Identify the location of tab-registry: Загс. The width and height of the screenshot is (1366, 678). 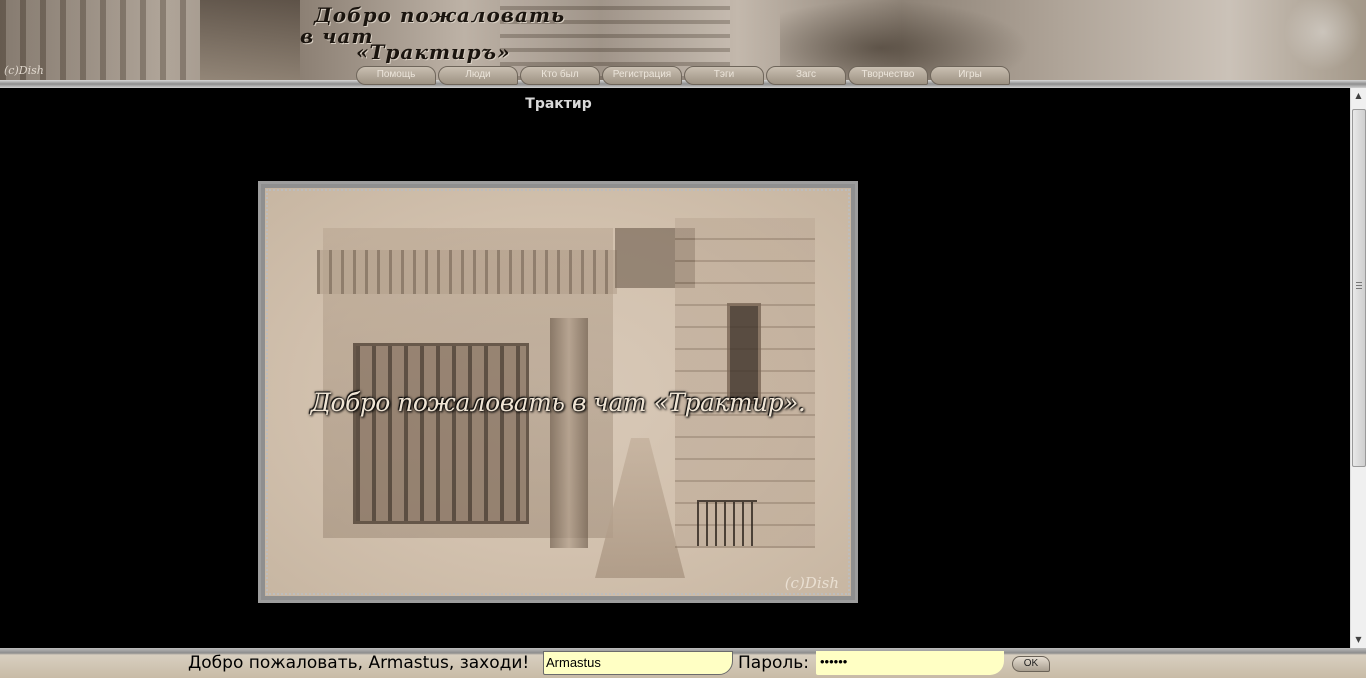
(806, 75).